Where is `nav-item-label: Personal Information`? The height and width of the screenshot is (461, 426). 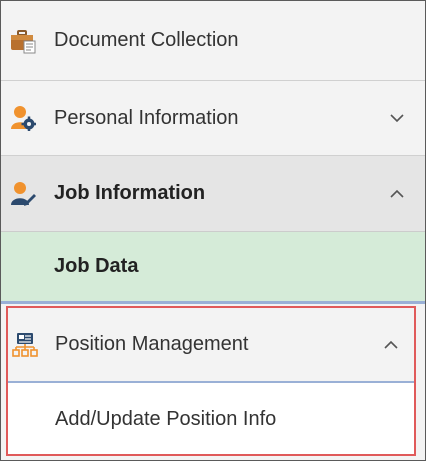
nav-item-label: Personal Information is located at coordinates (146, 117).